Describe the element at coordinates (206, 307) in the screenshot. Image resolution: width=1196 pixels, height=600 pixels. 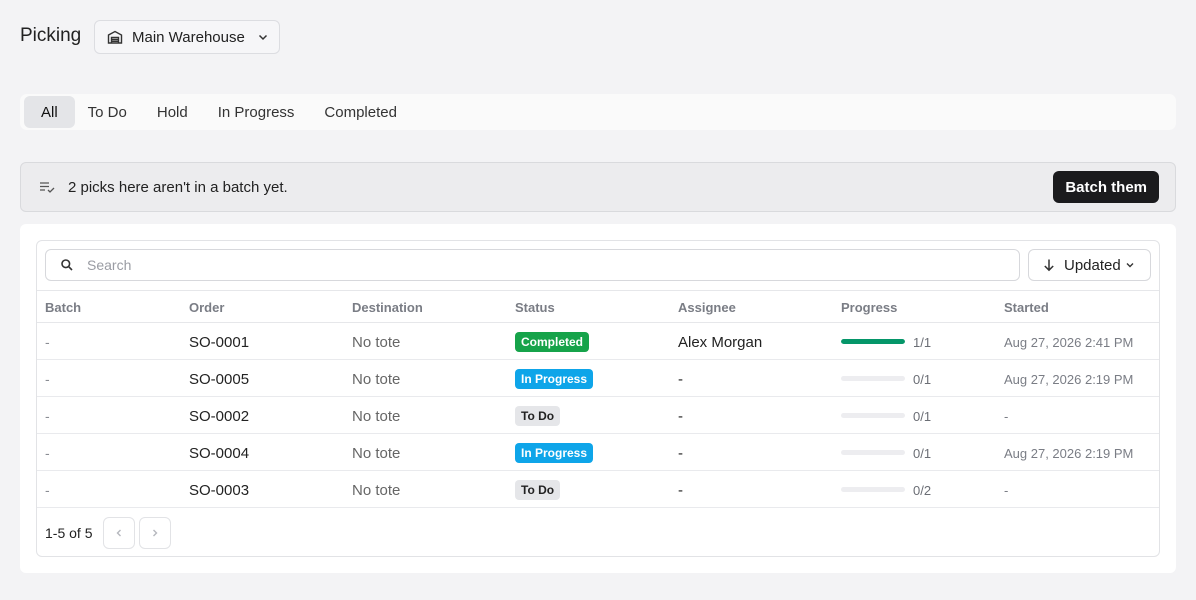
I see `column-header-order: Order` at that location.